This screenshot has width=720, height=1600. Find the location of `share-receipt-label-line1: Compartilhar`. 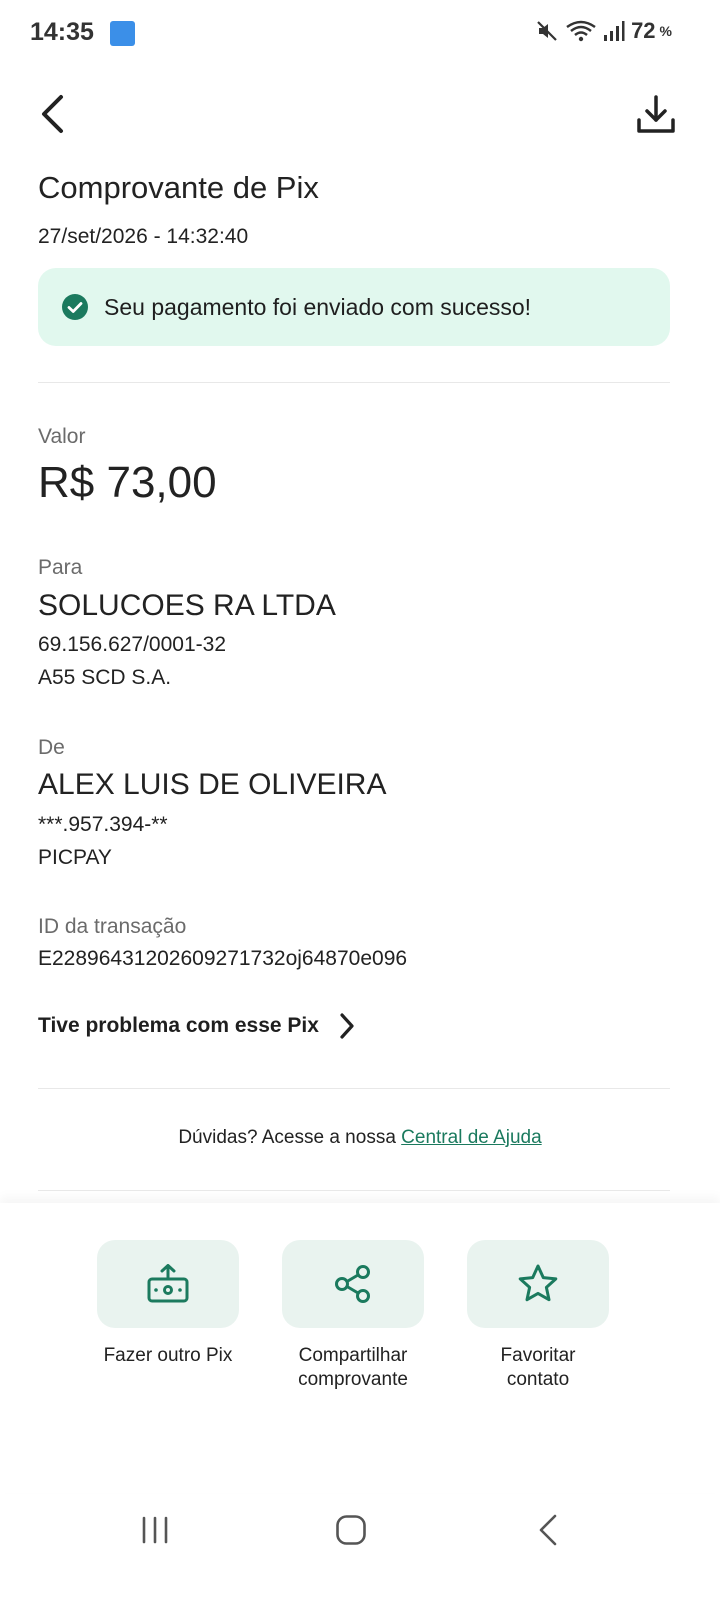

share-receipt-label-line1: Compartilhar is located at coordinates (353, 1355).